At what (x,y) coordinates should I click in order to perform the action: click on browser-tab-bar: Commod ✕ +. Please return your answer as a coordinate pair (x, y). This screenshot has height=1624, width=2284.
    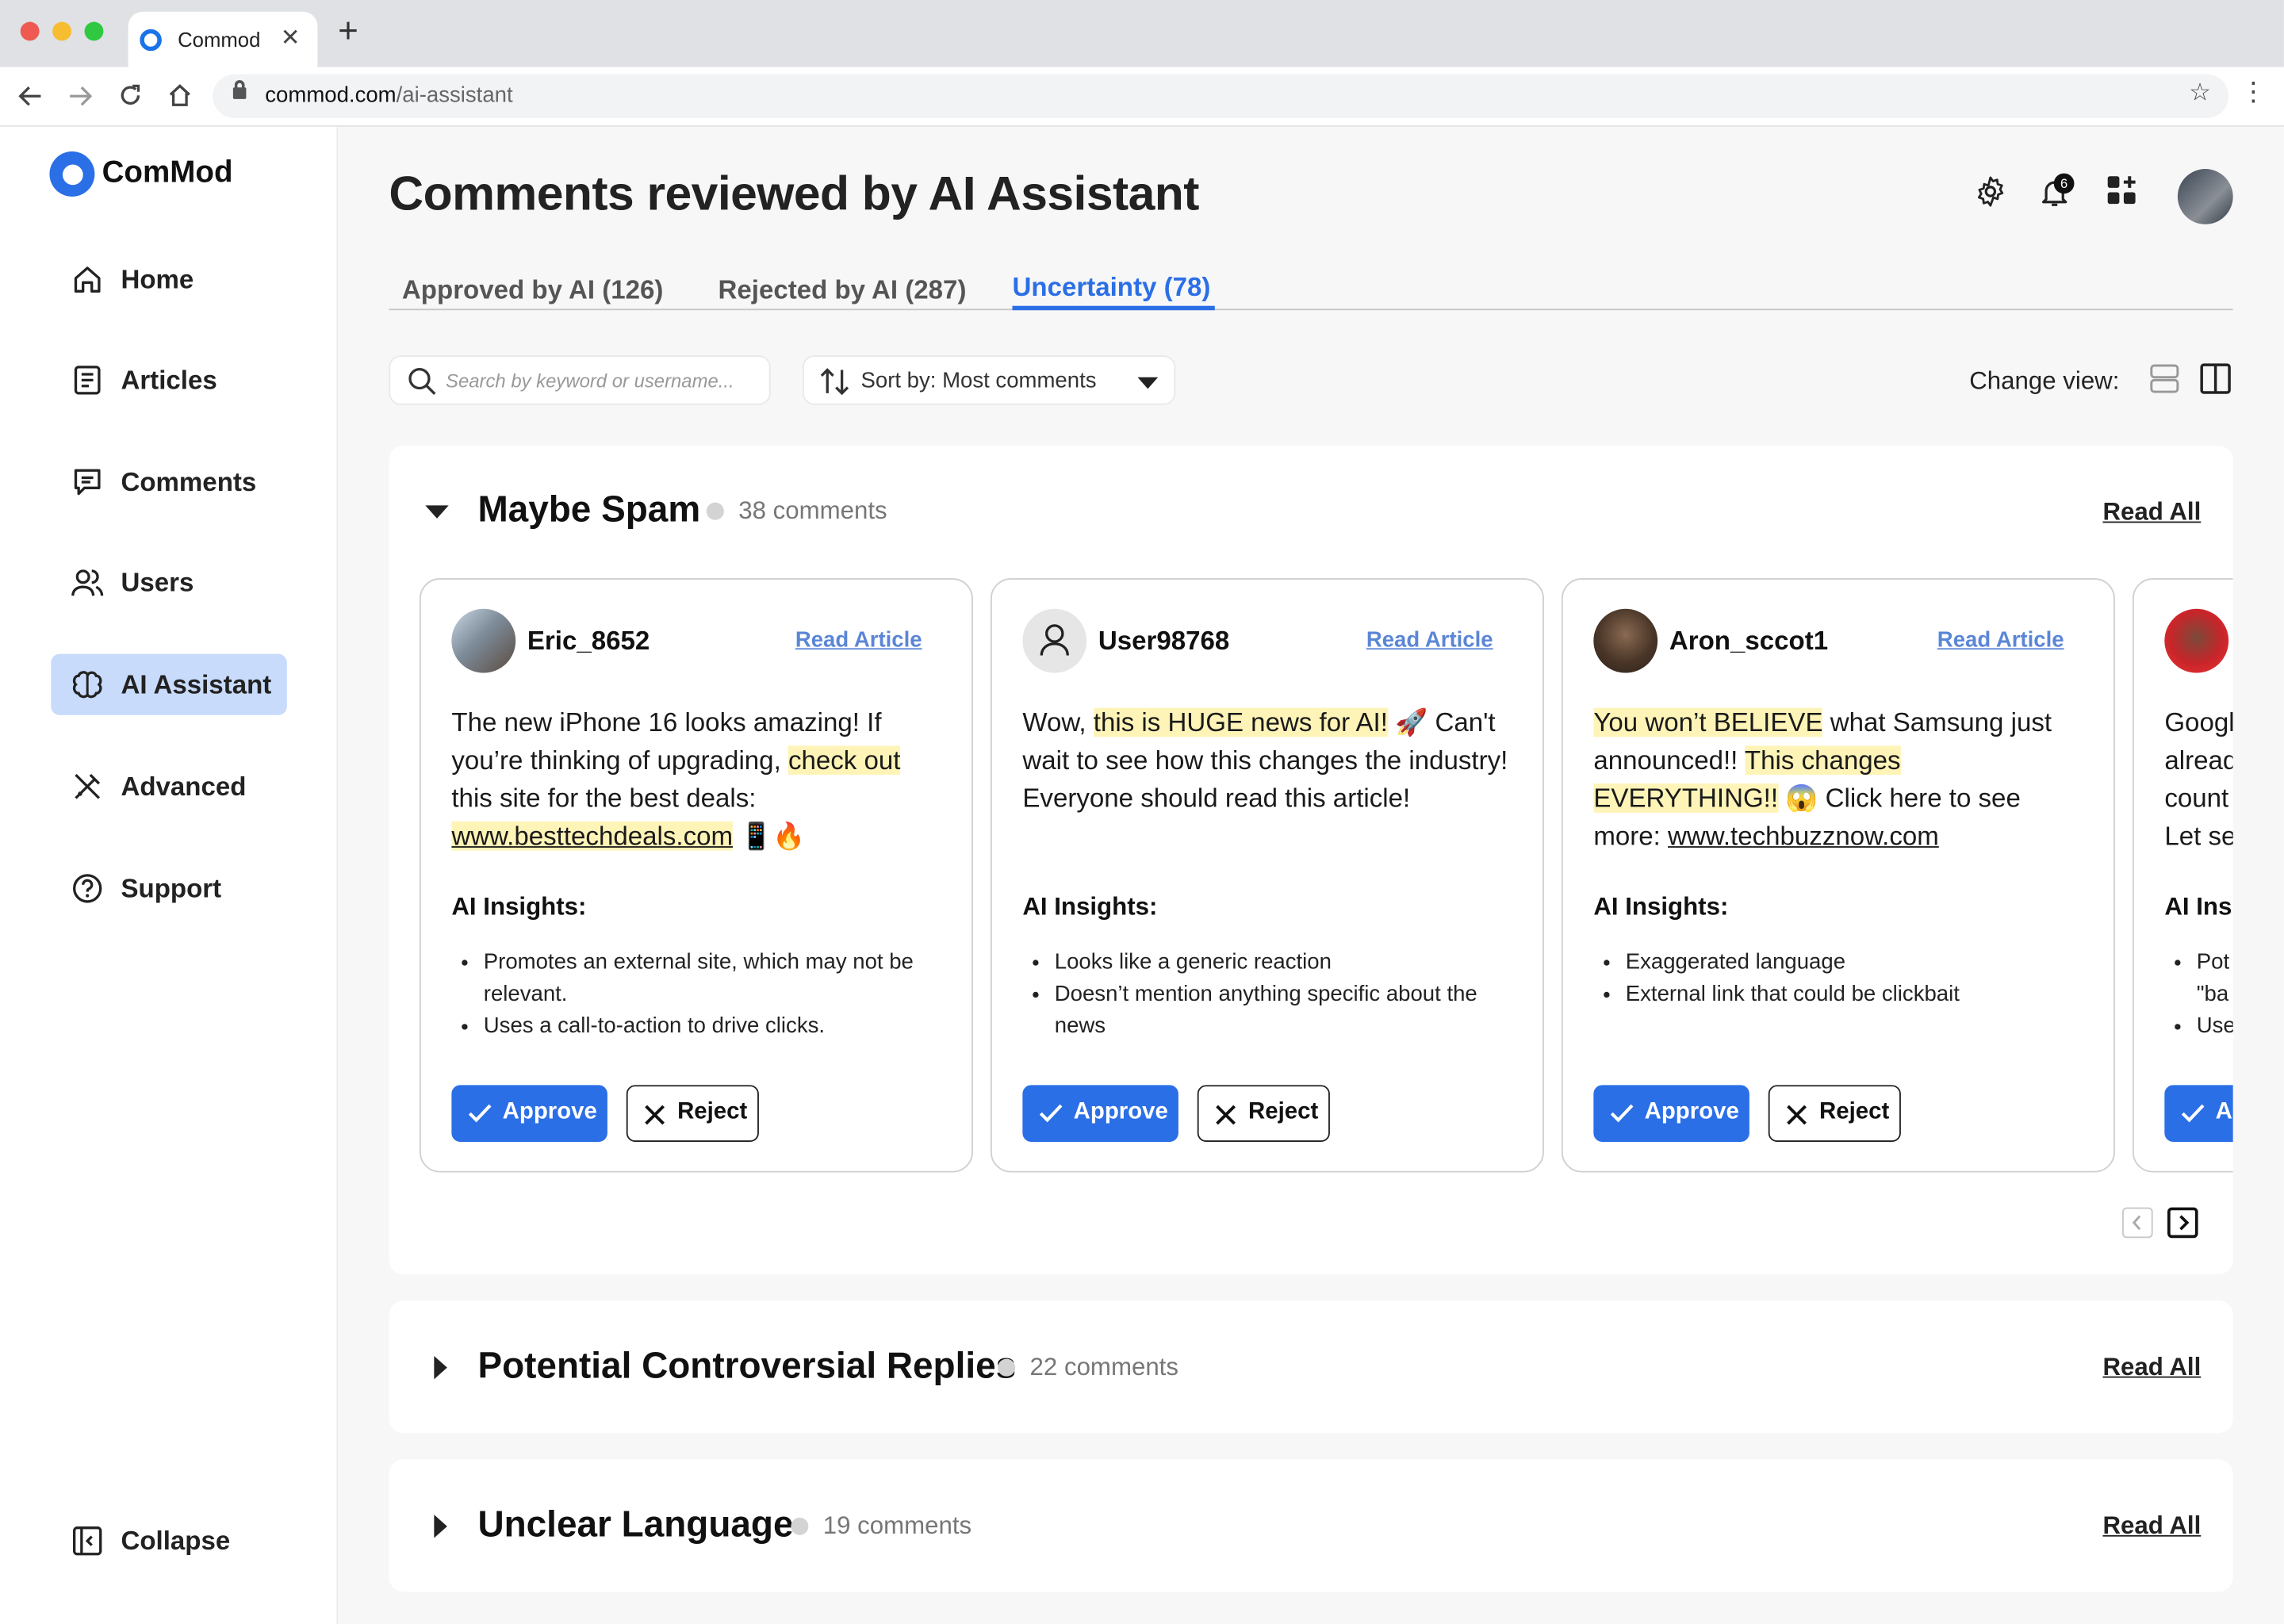
    Looking at the image, I should click on (1142, 33).